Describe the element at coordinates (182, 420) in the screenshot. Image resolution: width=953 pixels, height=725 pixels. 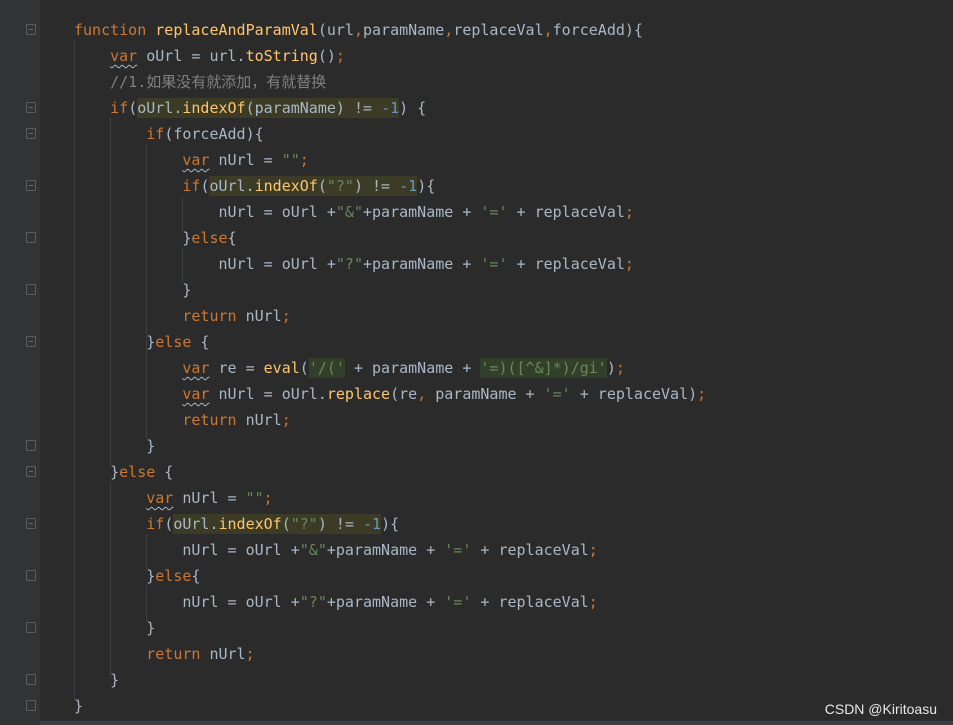
I see `code-line-16: return nUrl;` at that location.